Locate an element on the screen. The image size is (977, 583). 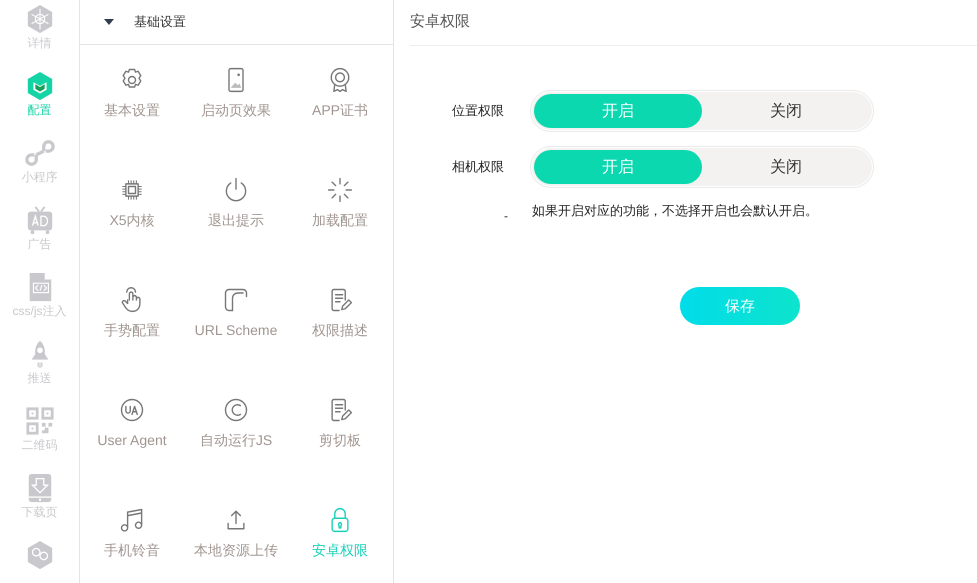
loading-icon is located at coordinates (340, 190).